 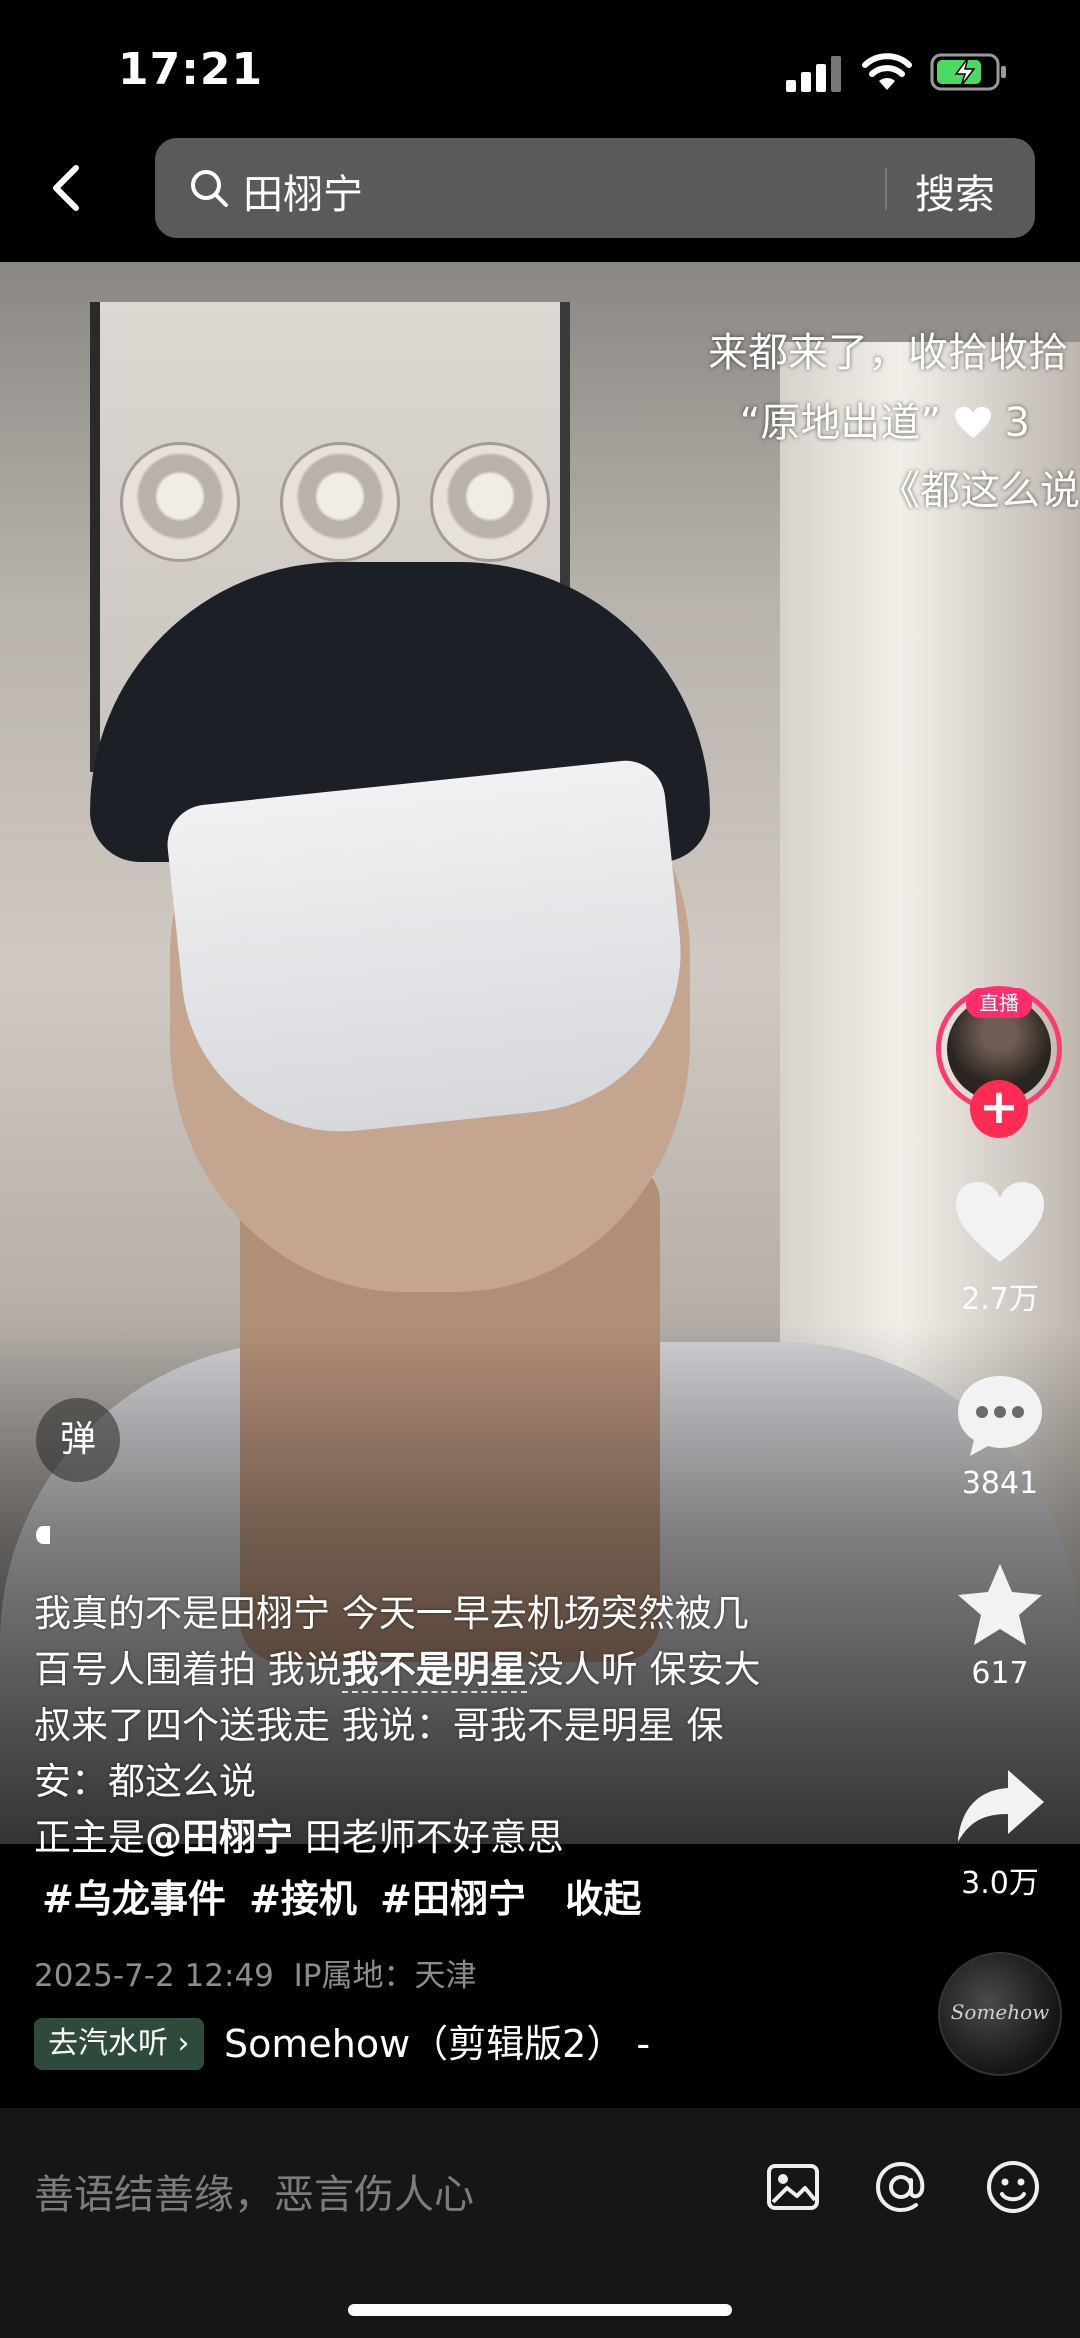 I want to click on follow-button: +, so click(x=999, y=1109).